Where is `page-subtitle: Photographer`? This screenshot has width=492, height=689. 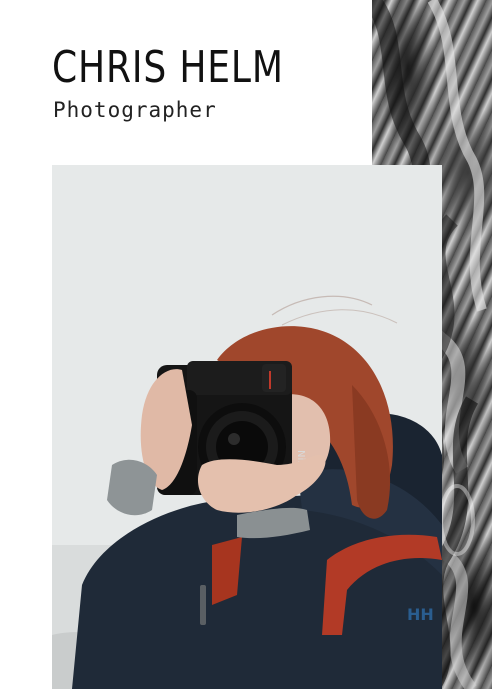 page-subtitle: Photographer is located at coordinates (135, 110).